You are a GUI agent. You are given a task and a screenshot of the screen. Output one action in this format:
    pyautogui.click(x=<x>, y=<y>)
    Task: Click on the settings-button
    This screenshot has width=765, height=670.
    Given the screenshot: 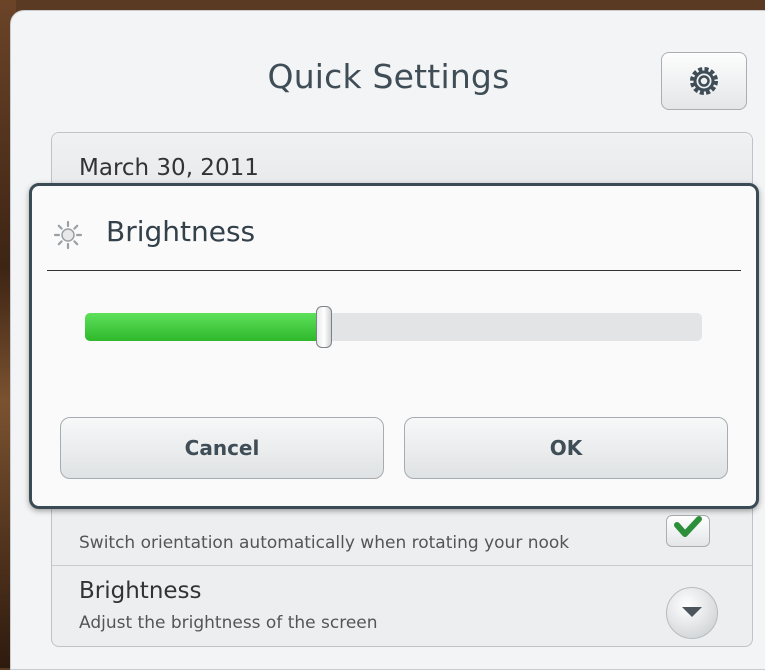 What is the action you would take?
    pyautogui.click(x=704, y=81)
    